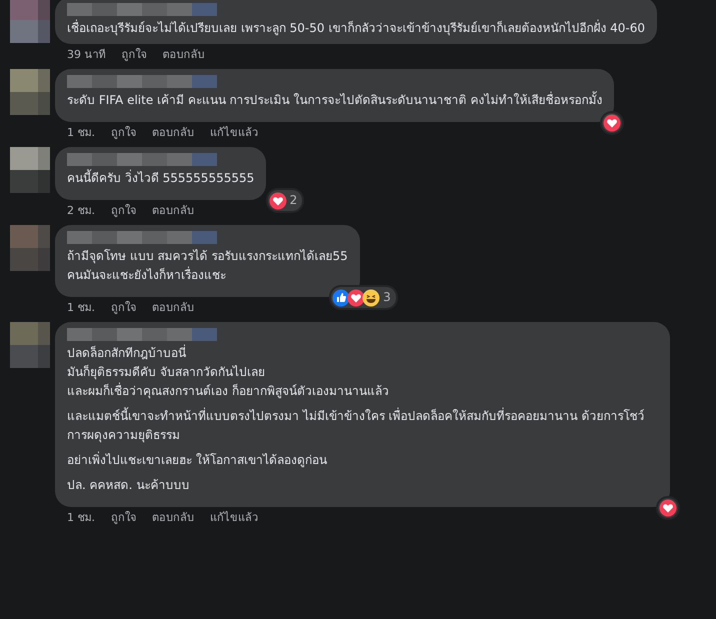  Describe the element at coordinates (207, 266) in the screenshot. I see `comment-text: ถ้ามีจุดโทษ แบบ สมควรได้ รอรับแรงกระแทกได้เลย55 คนมันจะแชะยังไงก็หาเรื่องแชะ` at that location.